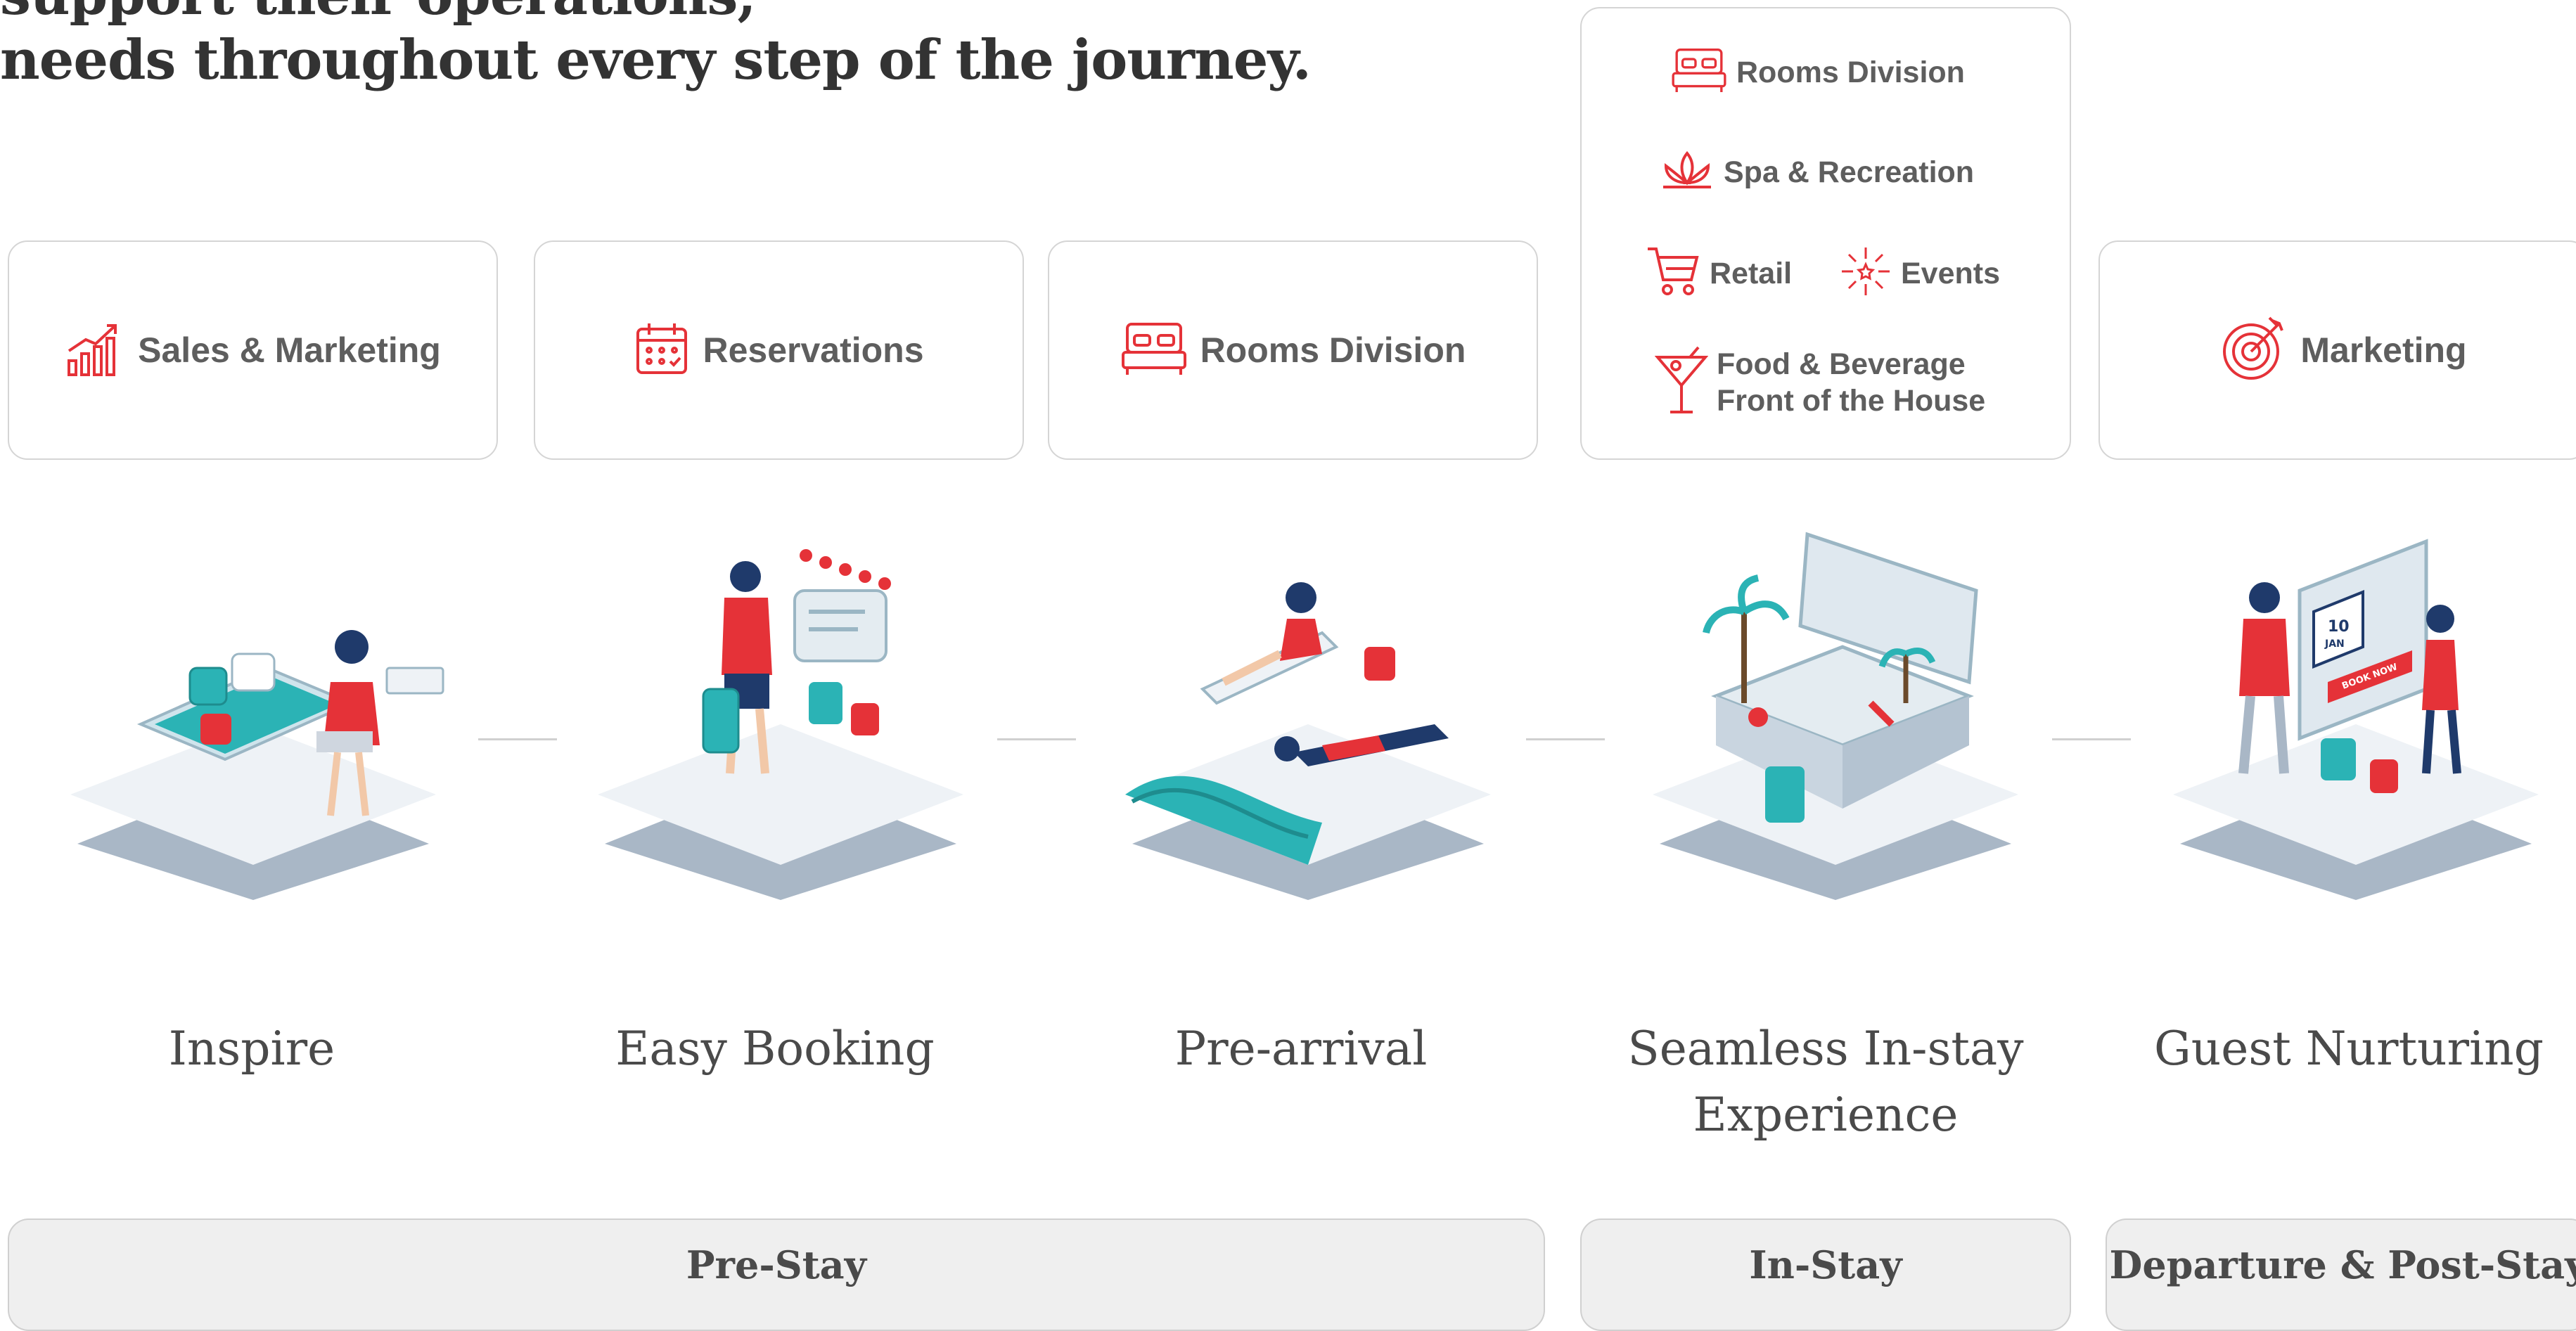 This screenshot has height=1331, width=2576. What do you see at coordinates (1825, 1082) in the screenshot?
I see `stage-seamless-instay: Seamless In-stay Experience` at bounding box center [1825, 1082].